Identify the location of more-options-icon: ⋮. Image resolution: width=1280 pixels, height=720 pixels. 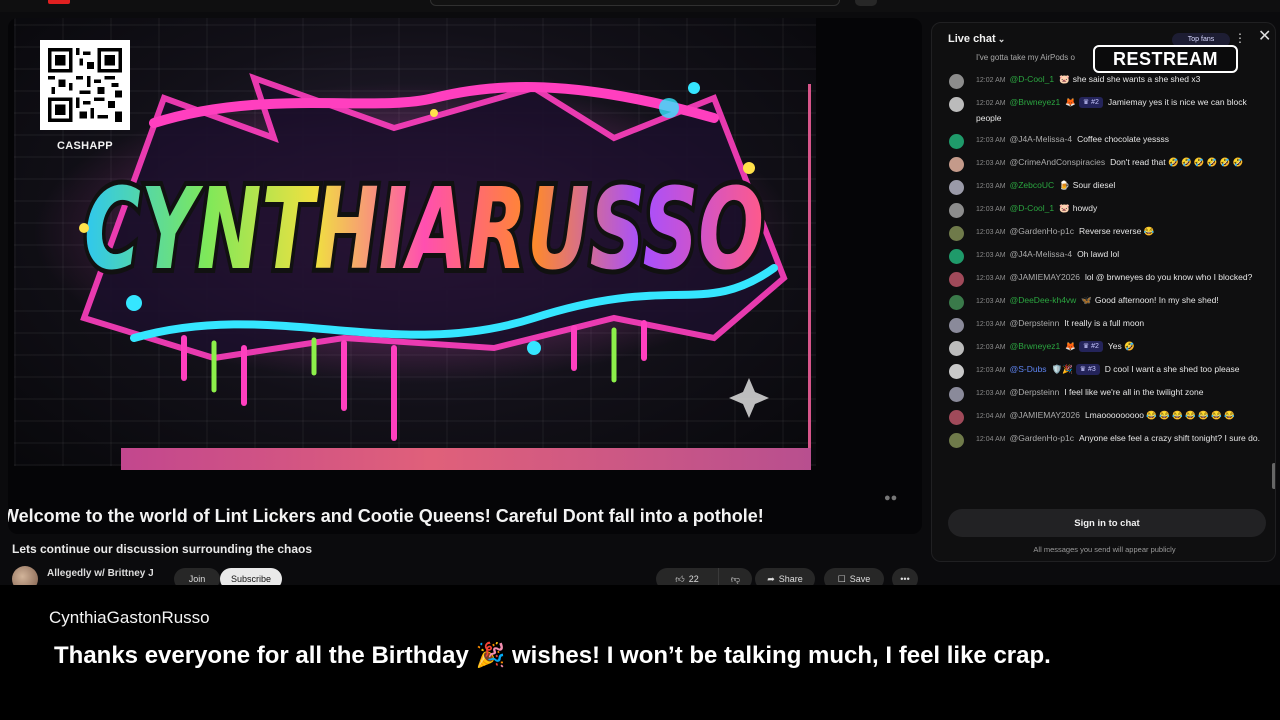
(1240, 38).